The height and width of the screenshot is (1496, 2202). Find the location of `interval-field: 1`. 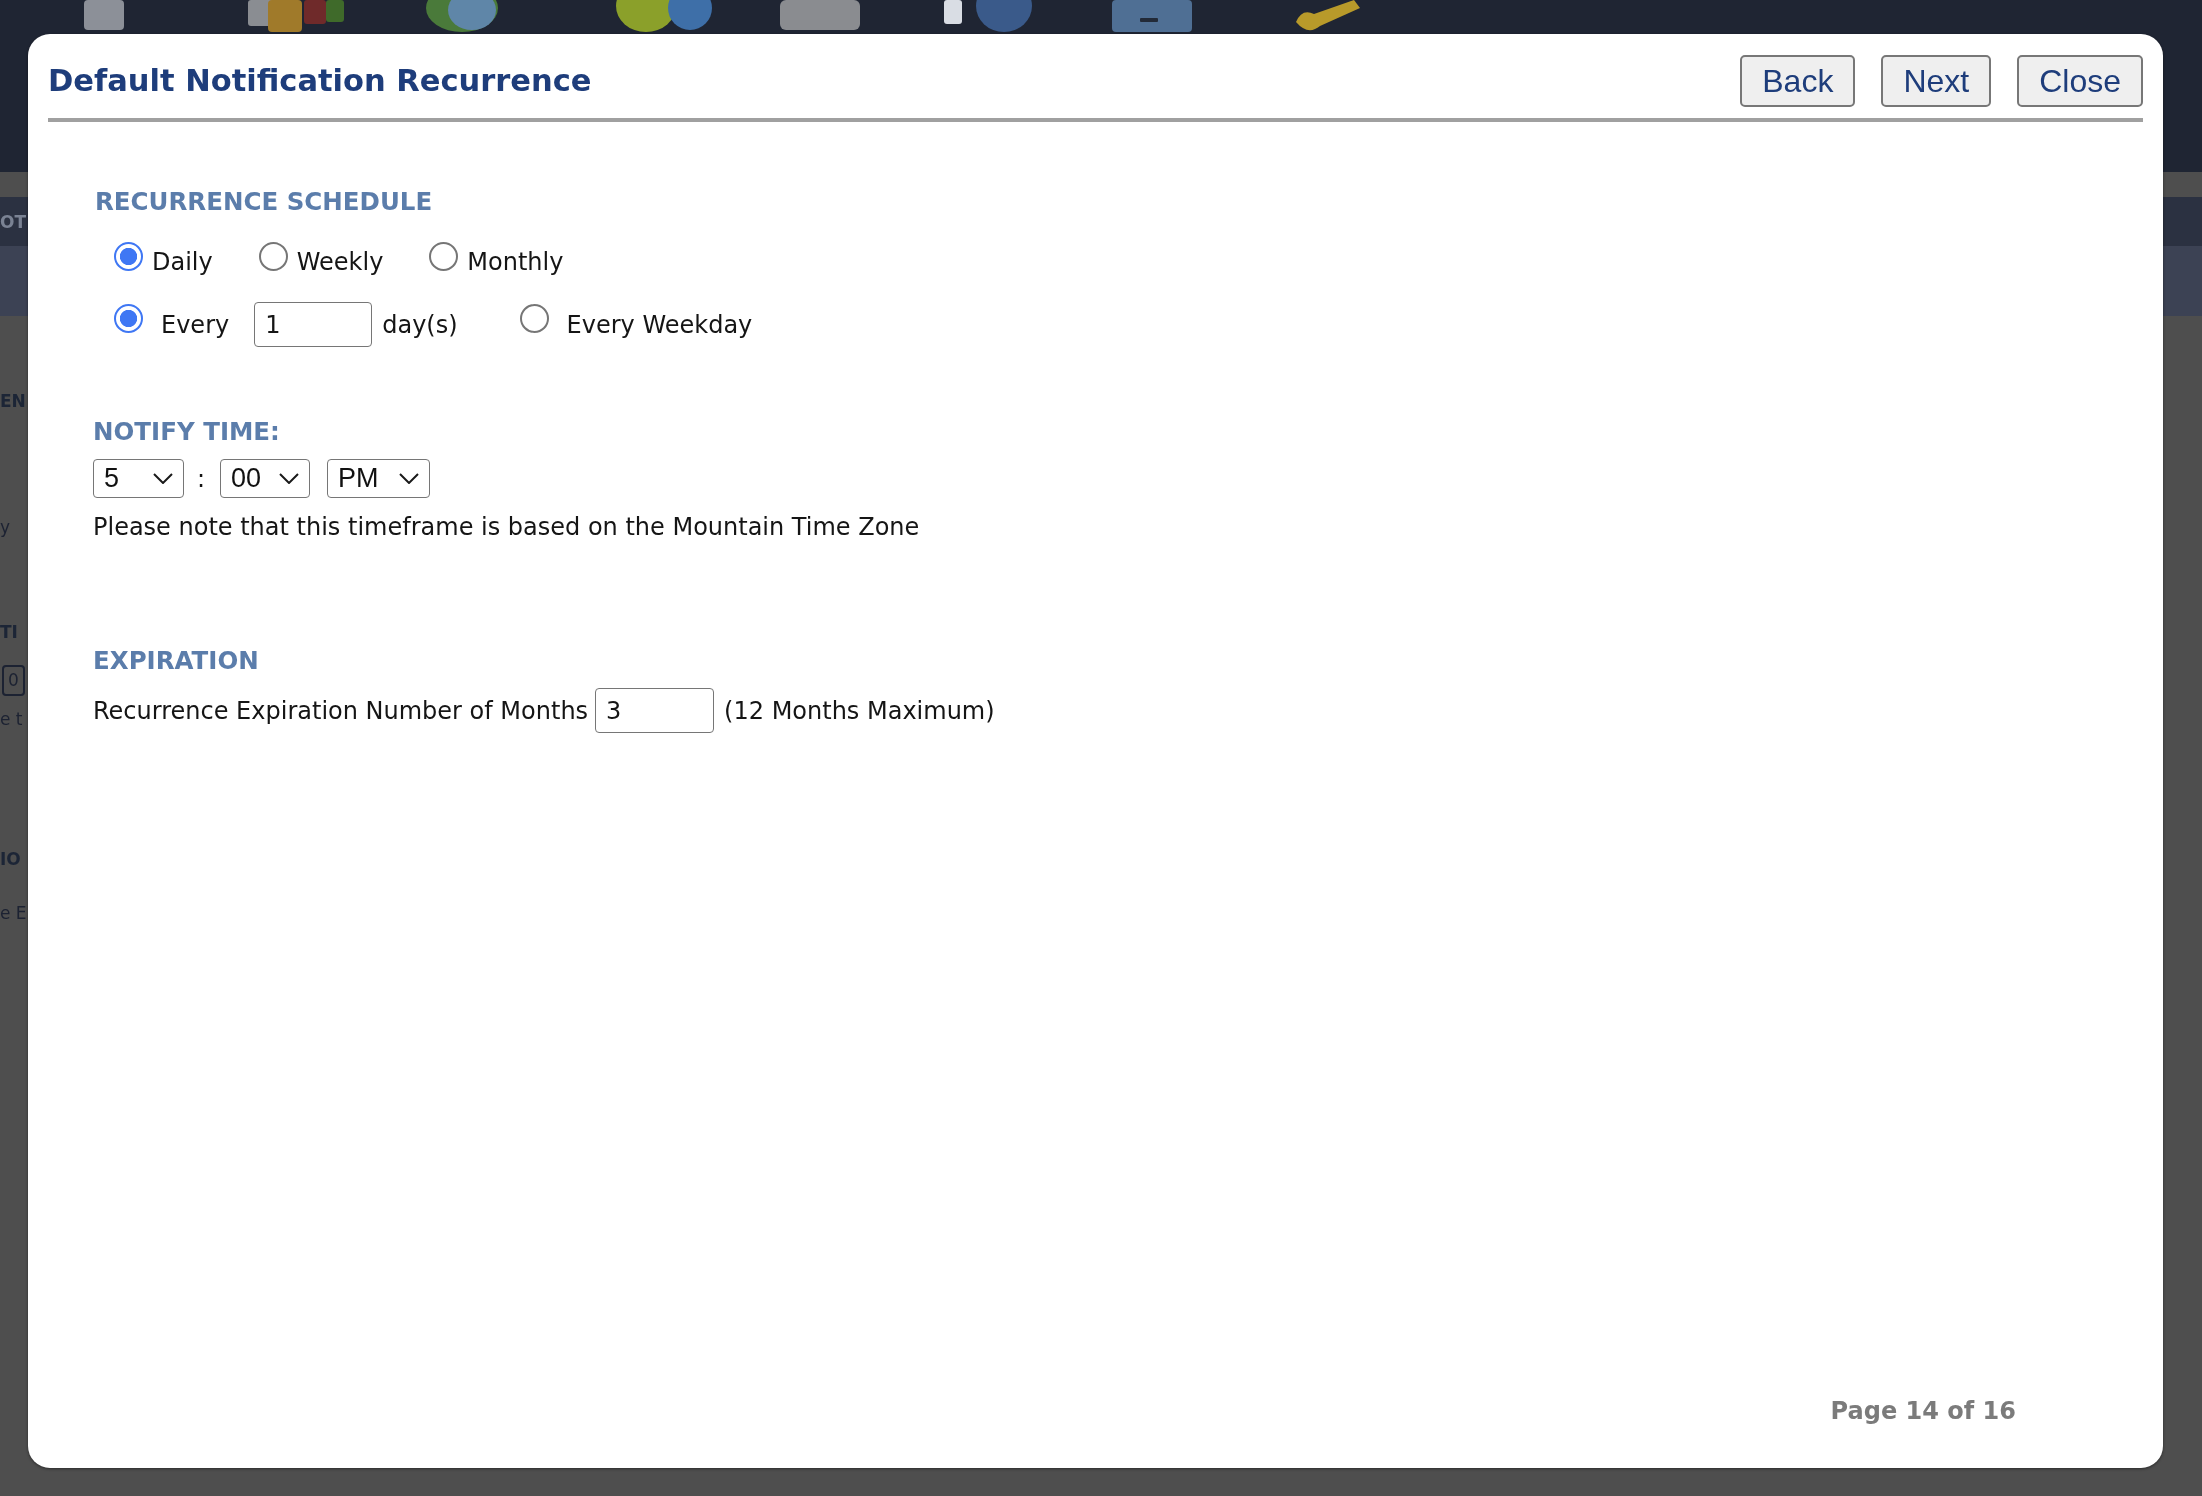

interval-field: 1 is located at coordinates (313, 324).